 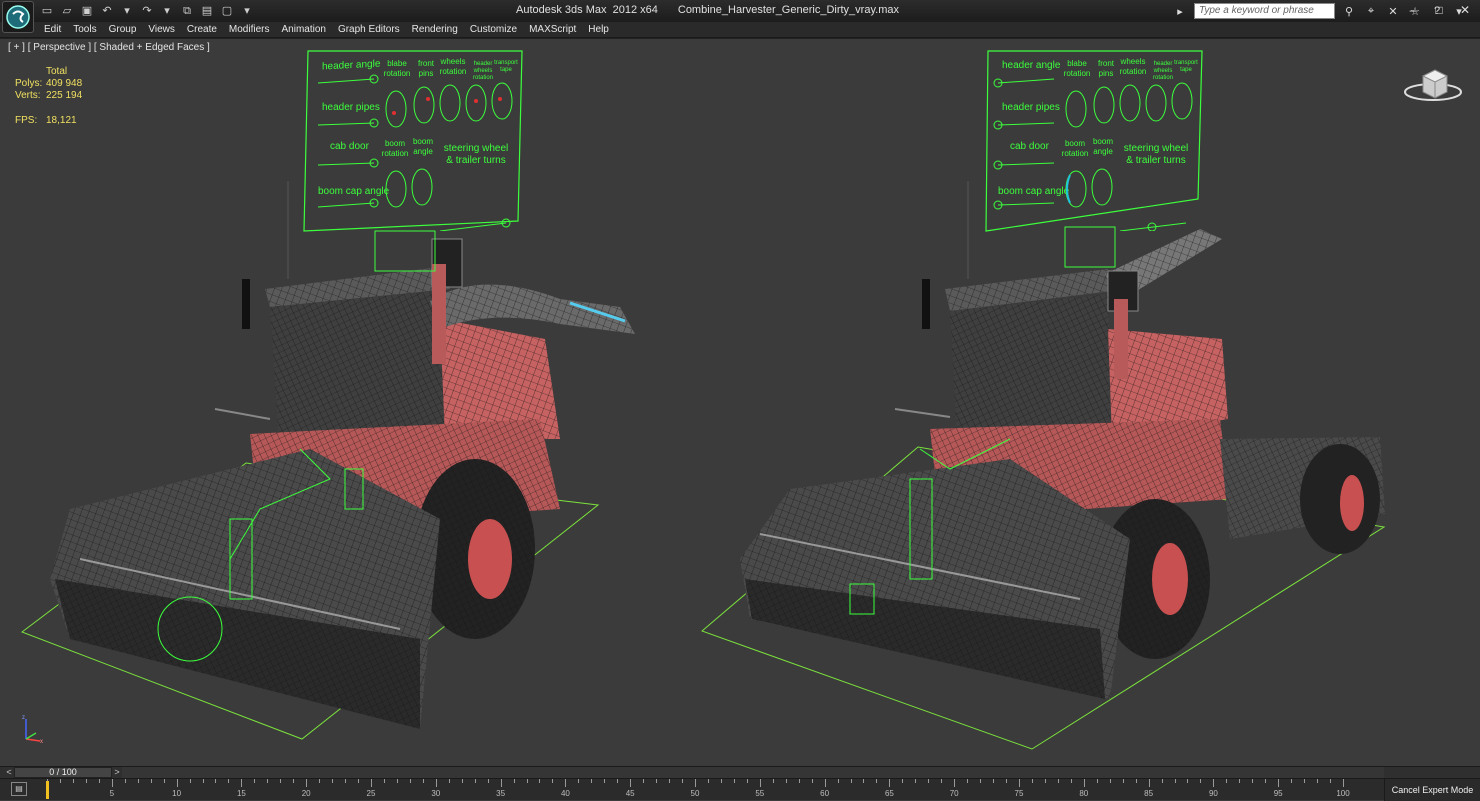 What do you see at coordinates (598, 29) in the screenshot?
I see `menu-help: Help` at bounding box center [598, 29].